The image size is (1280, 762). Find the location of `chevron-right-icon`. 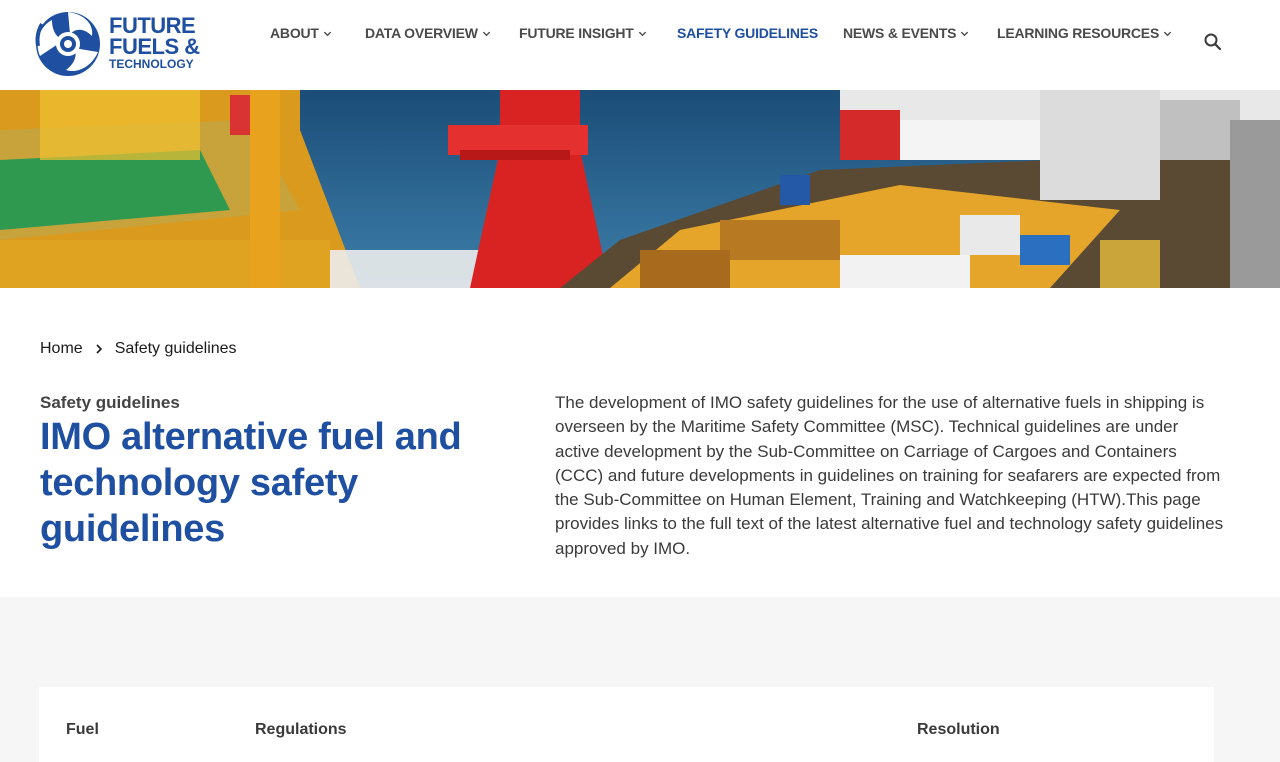

chevron-right-icon is located at coordinates (99, 349).